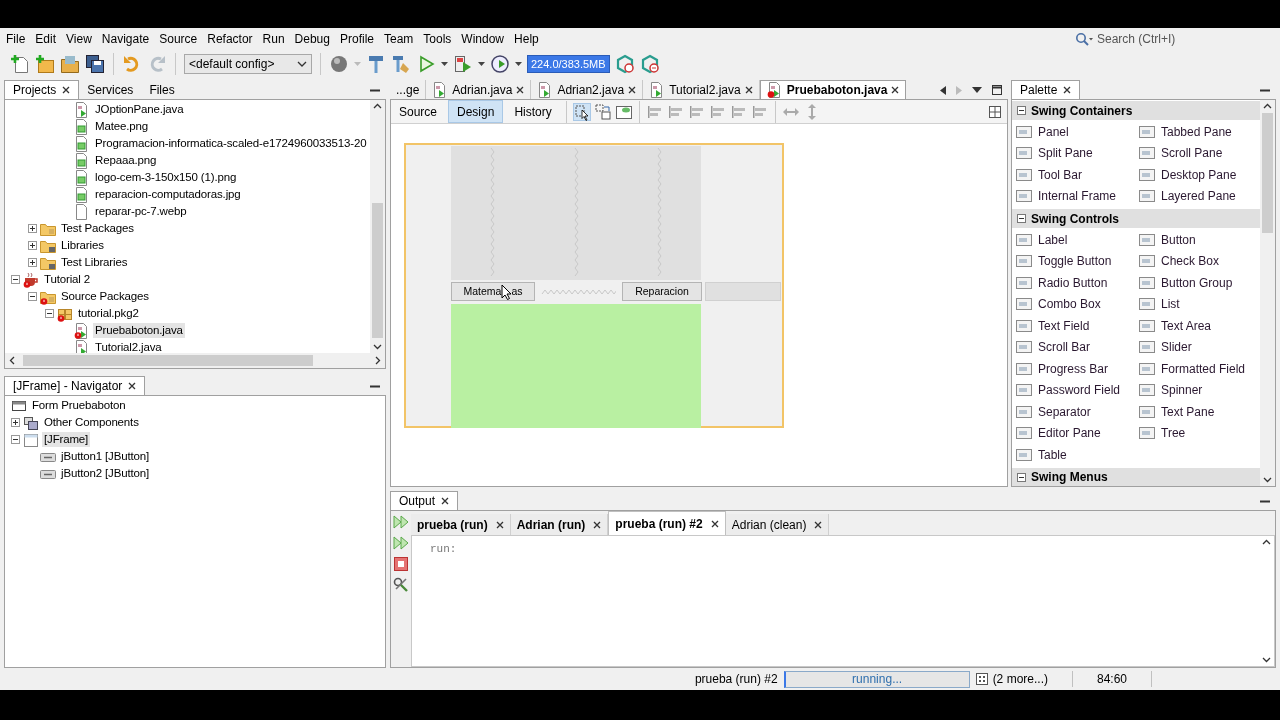  Describe the element at coordinates (70, 64) in the screenshot. I see `open-folder-icon` at that location.